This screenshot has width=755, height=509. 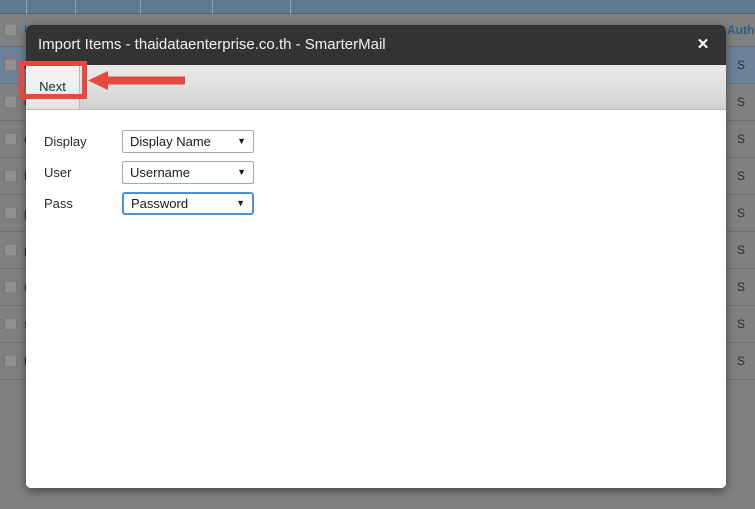 I want to click on form-row-display: Display Display Name ▼, so click(x=149, y=141).